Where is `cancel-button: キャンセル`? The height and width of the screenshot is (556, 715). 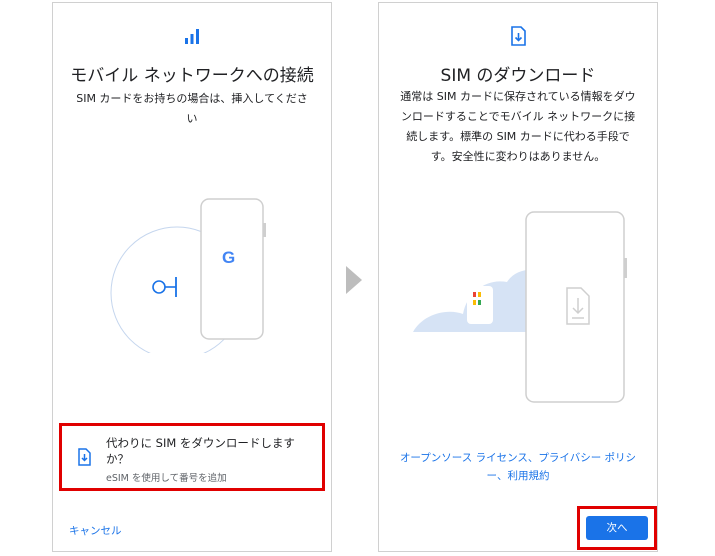
cancel-button: キャンセル is located at coordinates (95, 530).